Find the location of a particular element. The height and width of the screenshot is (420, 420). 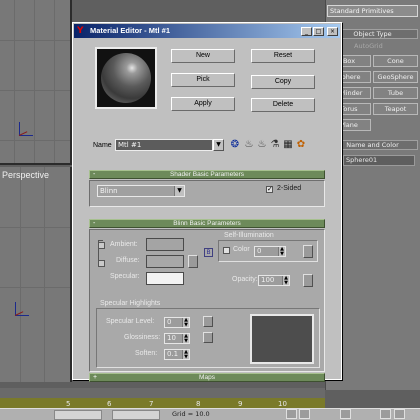

sample-slot is located at coordinates (126, 78).